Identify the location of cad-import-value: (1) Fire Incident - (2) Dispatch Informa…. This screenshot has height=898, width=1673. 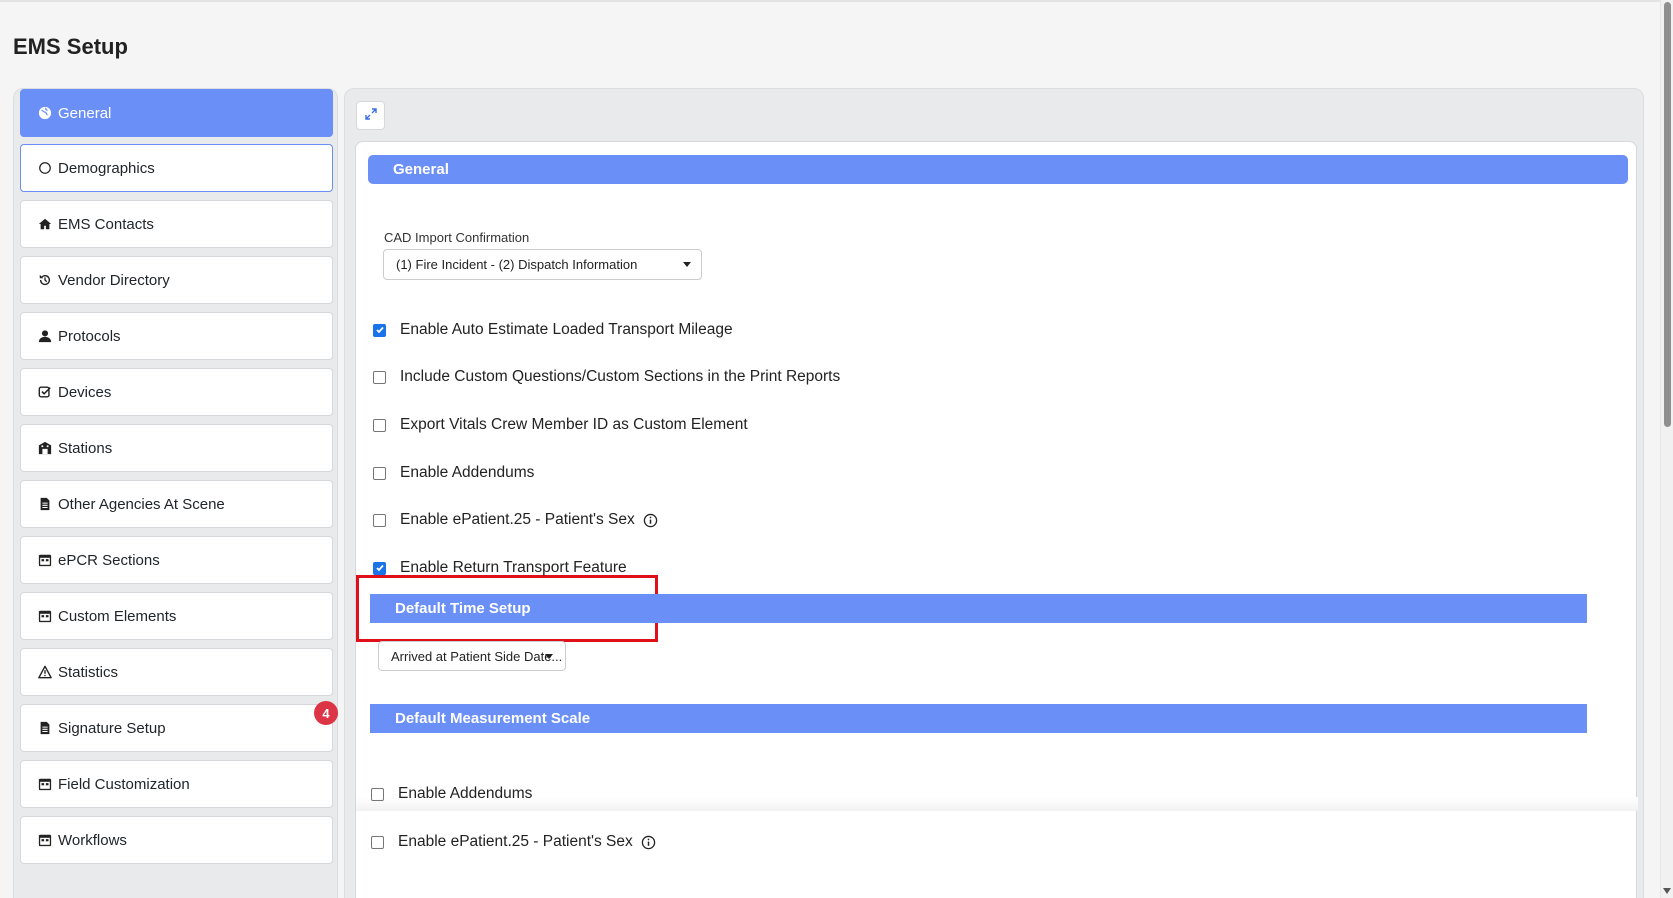
(517, 264).